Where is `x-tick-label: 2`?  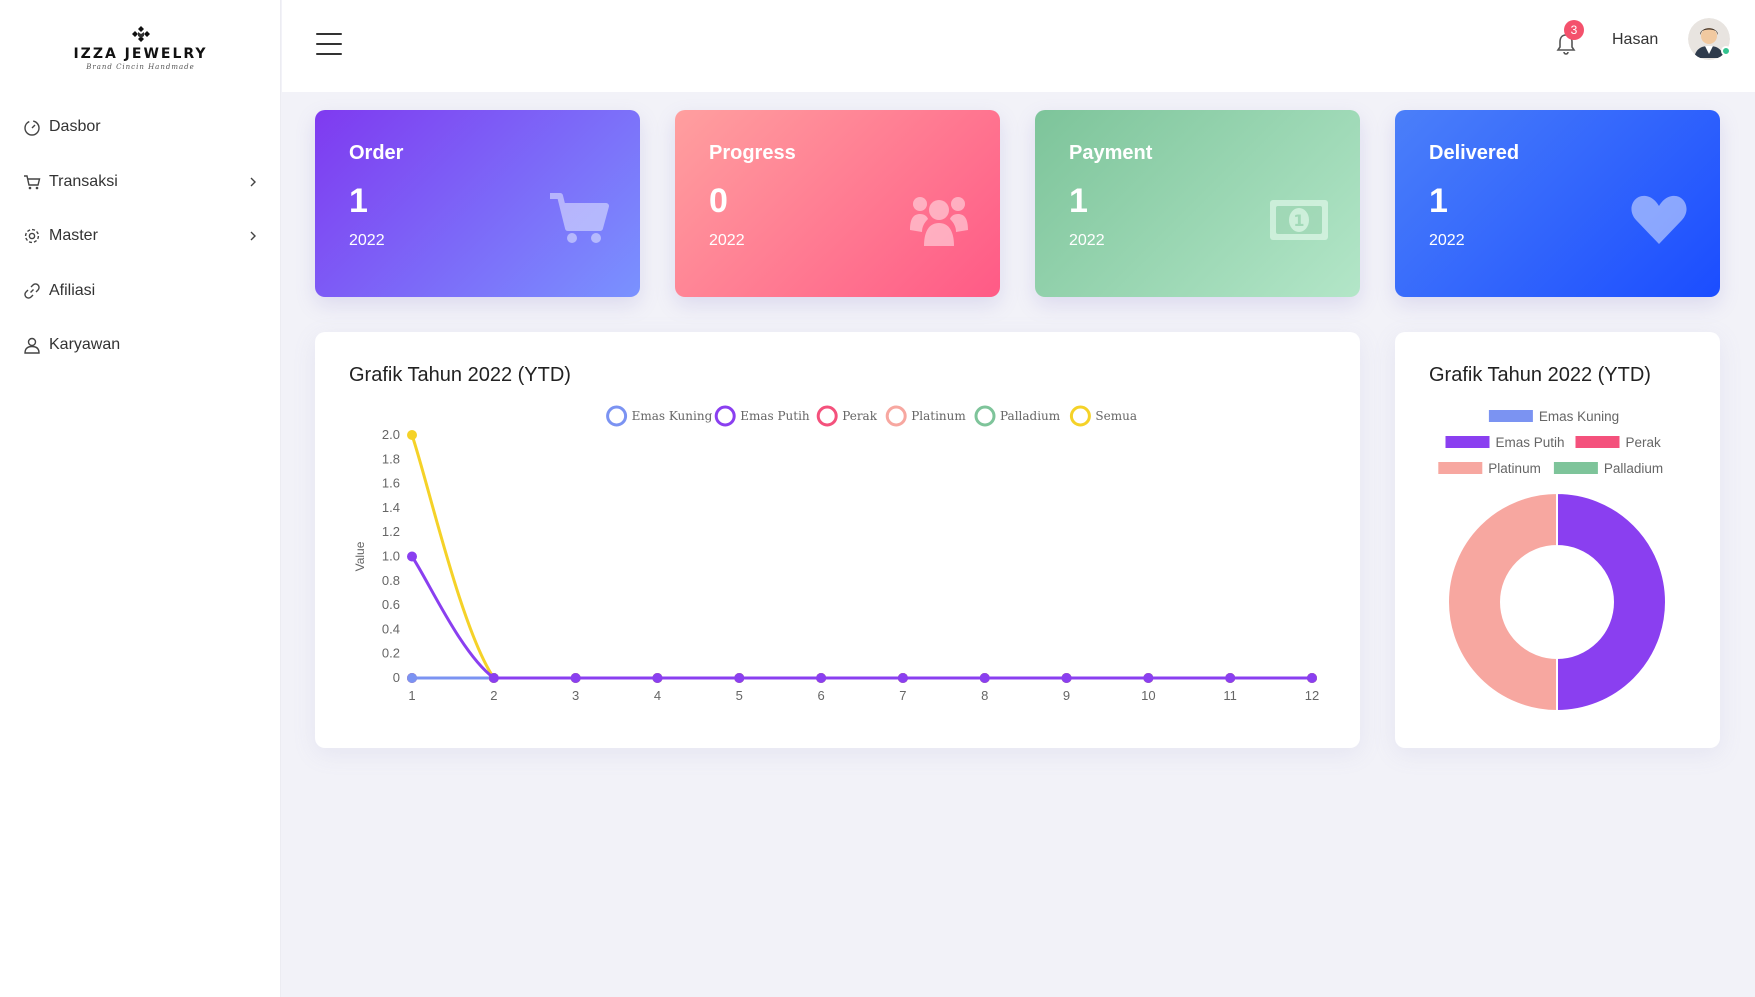
x-tick-label: 2 is located at coordinates (493, 695).